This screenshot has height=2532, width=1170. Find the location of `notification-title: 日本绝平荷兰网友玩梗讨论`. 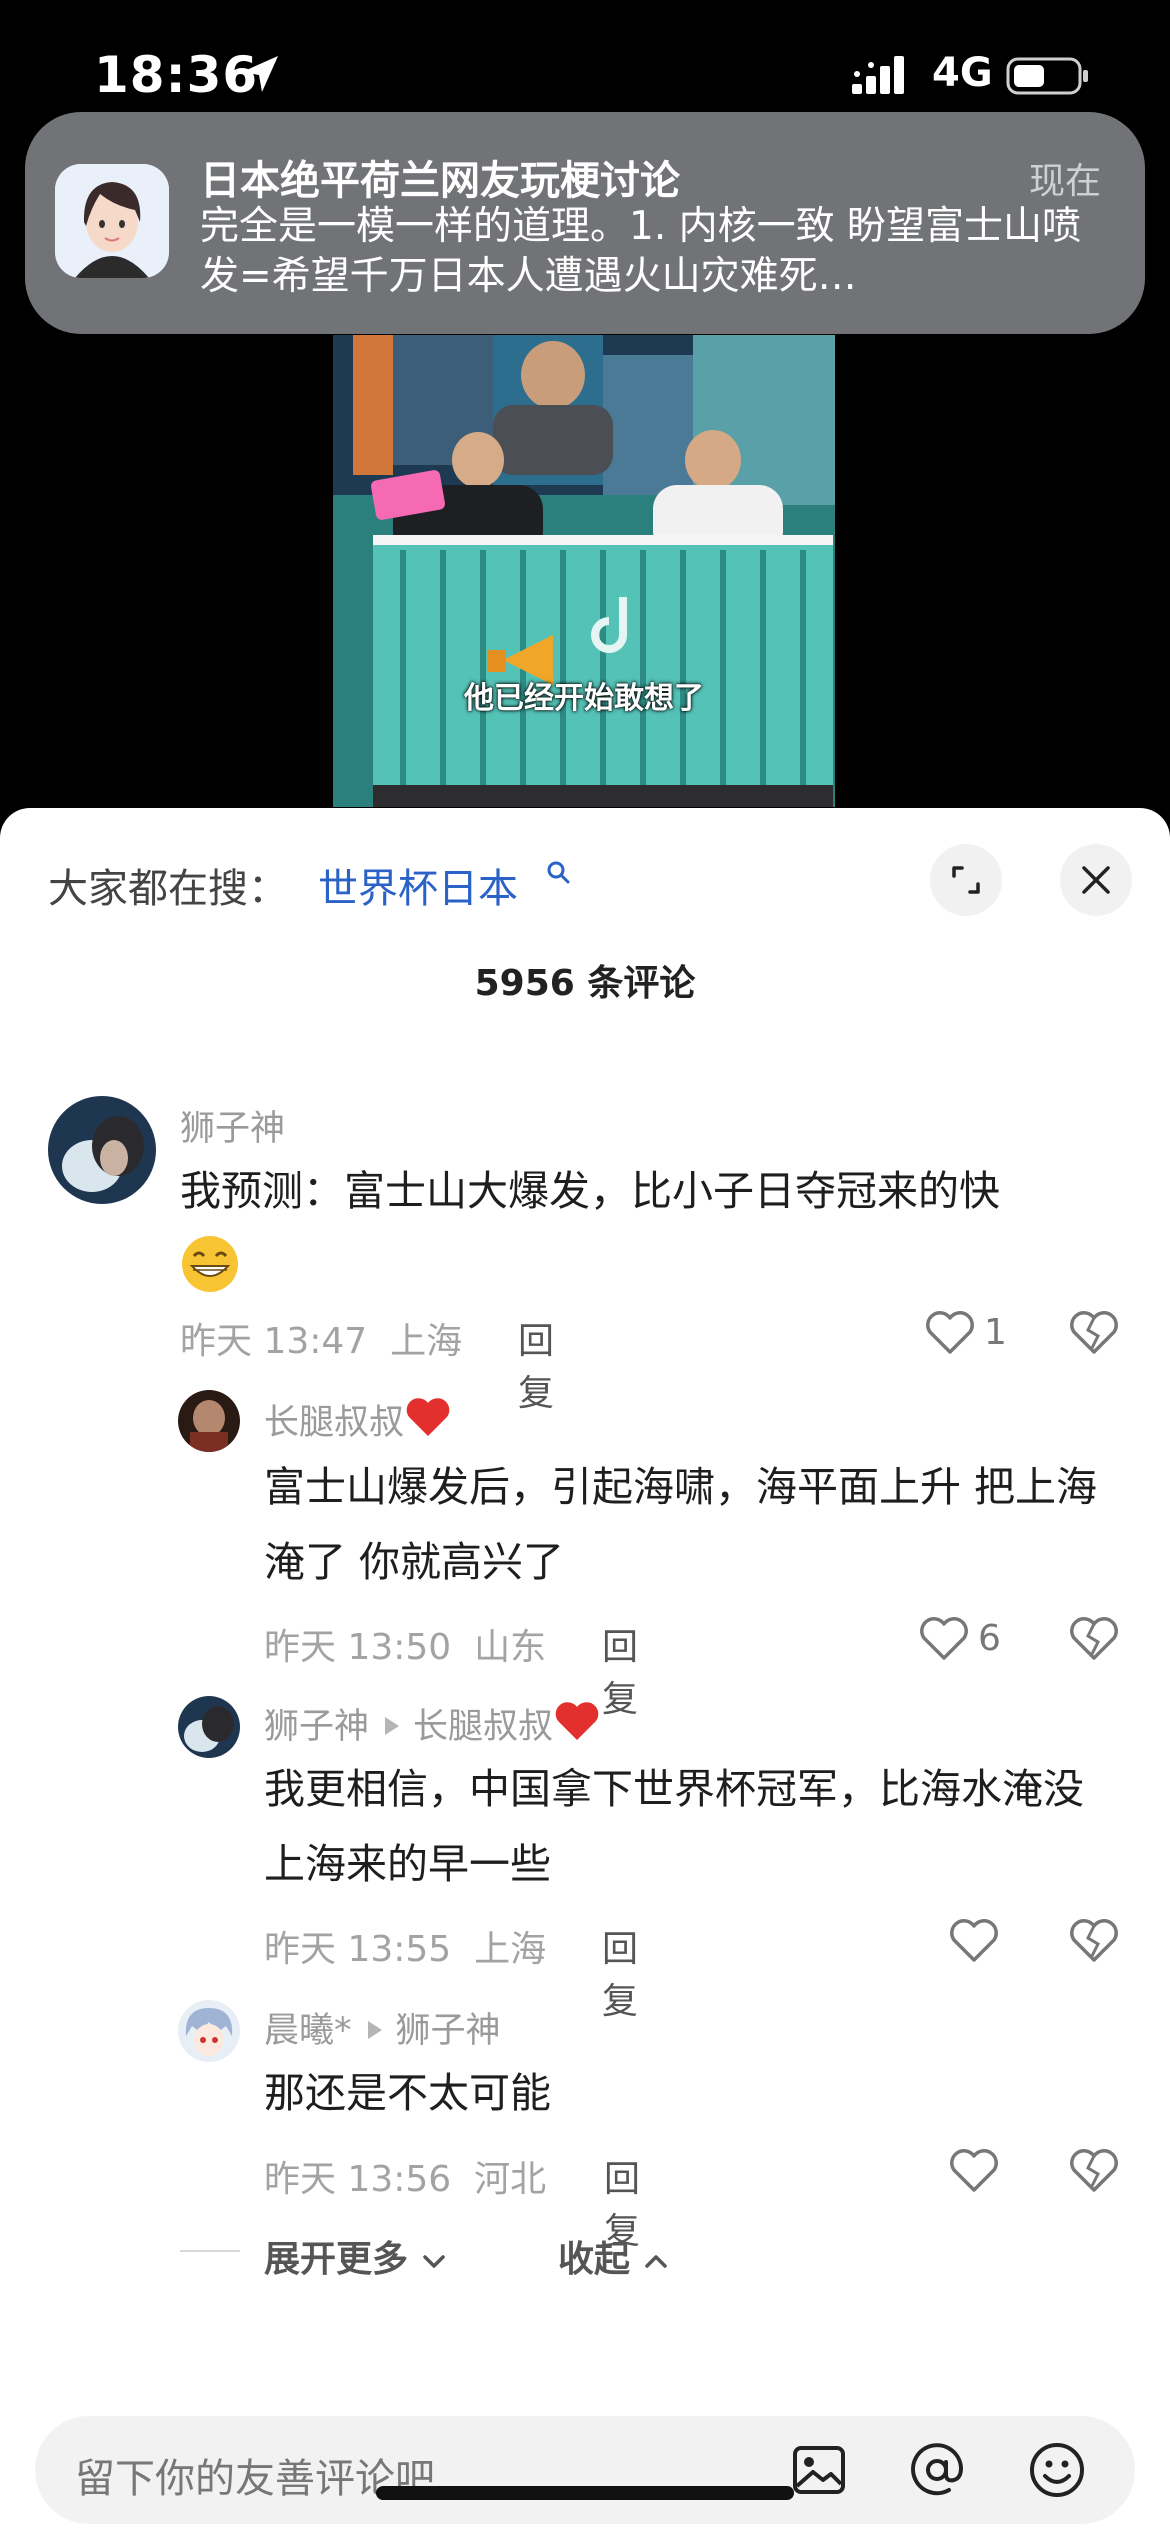

notification-title: 日本绝平荷兰网友玩梗讨论 is located at coordinates (440, 181).